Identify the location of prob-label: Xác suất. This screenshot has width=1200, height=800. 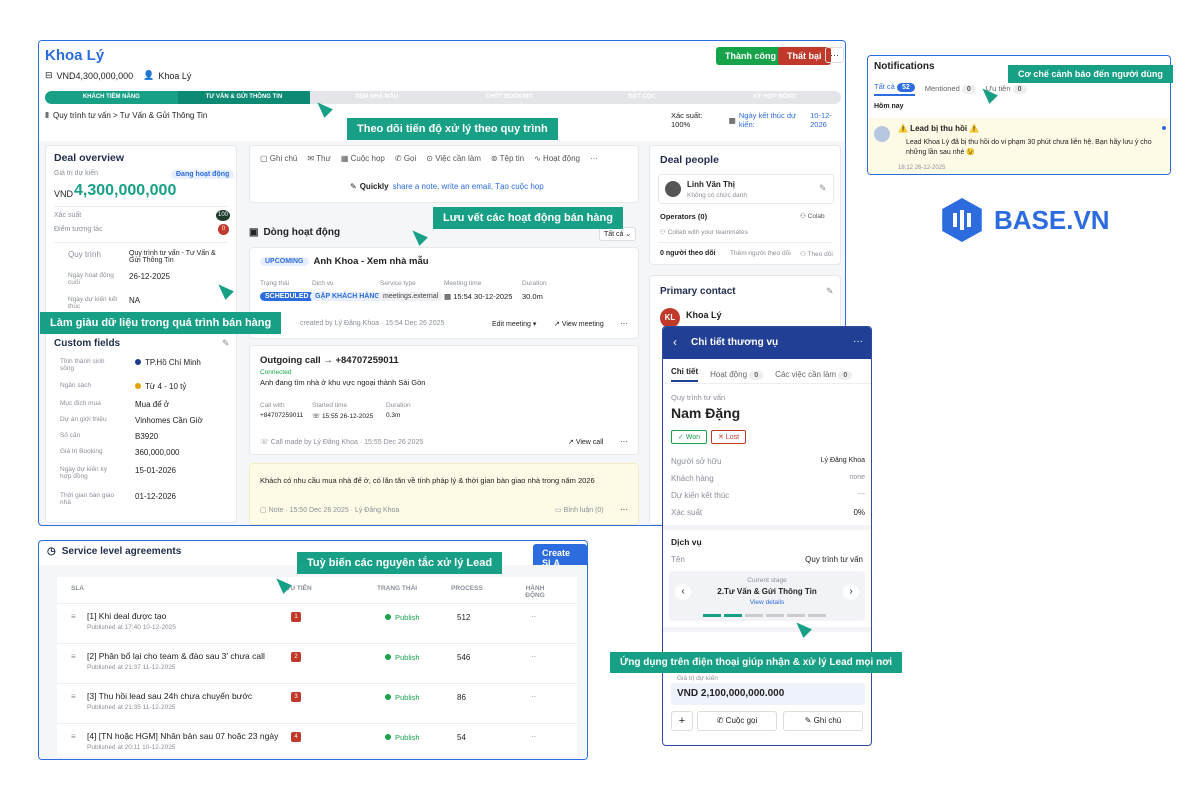
(687, 512).